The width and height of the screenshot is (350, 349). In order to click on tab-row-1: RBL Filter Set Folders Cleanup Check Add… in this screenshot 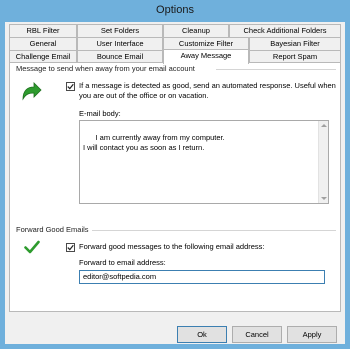, I will do `click(175, 30)`.